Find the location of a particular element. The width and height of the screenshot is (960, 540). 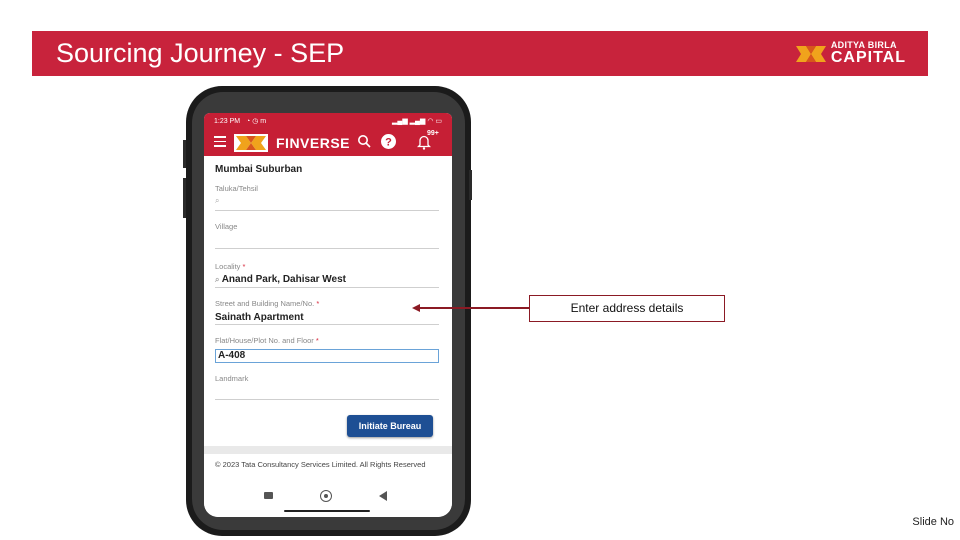

street-value: Sainath Apartment is located at coordinates (259, 317).